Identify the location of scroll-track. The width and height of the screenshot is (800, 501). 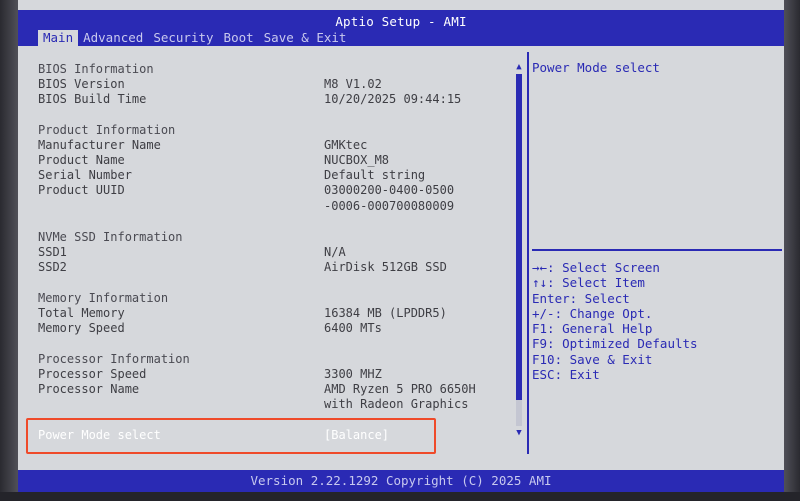
(519, 250).